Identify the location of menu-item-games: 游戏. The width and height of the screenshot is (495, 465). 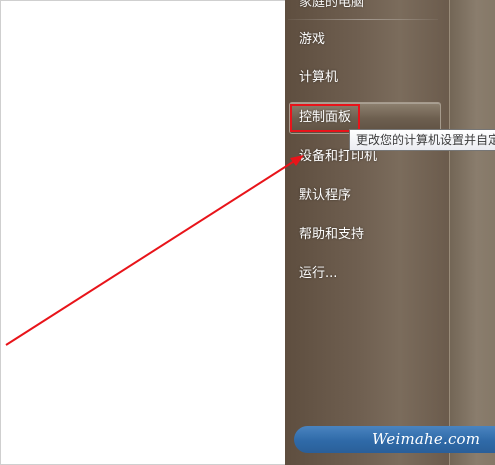
(312, 40).